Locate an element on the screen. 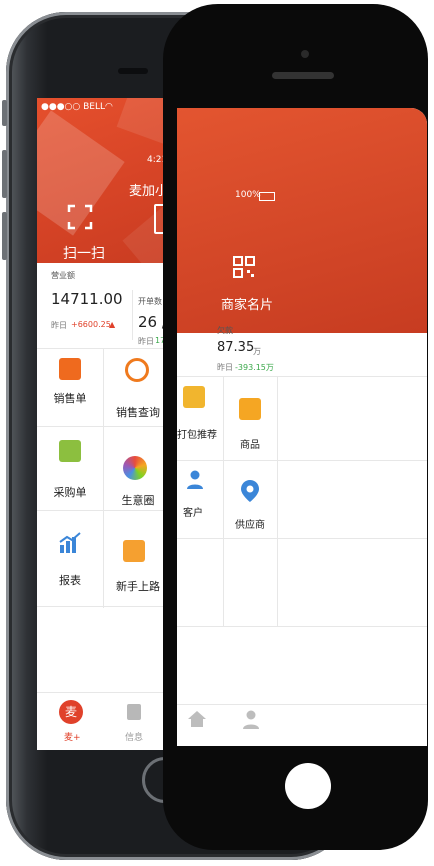 This screenshot has height=866, width=434. home-tab-icon: 麦 is located at coordinates (71, 712).